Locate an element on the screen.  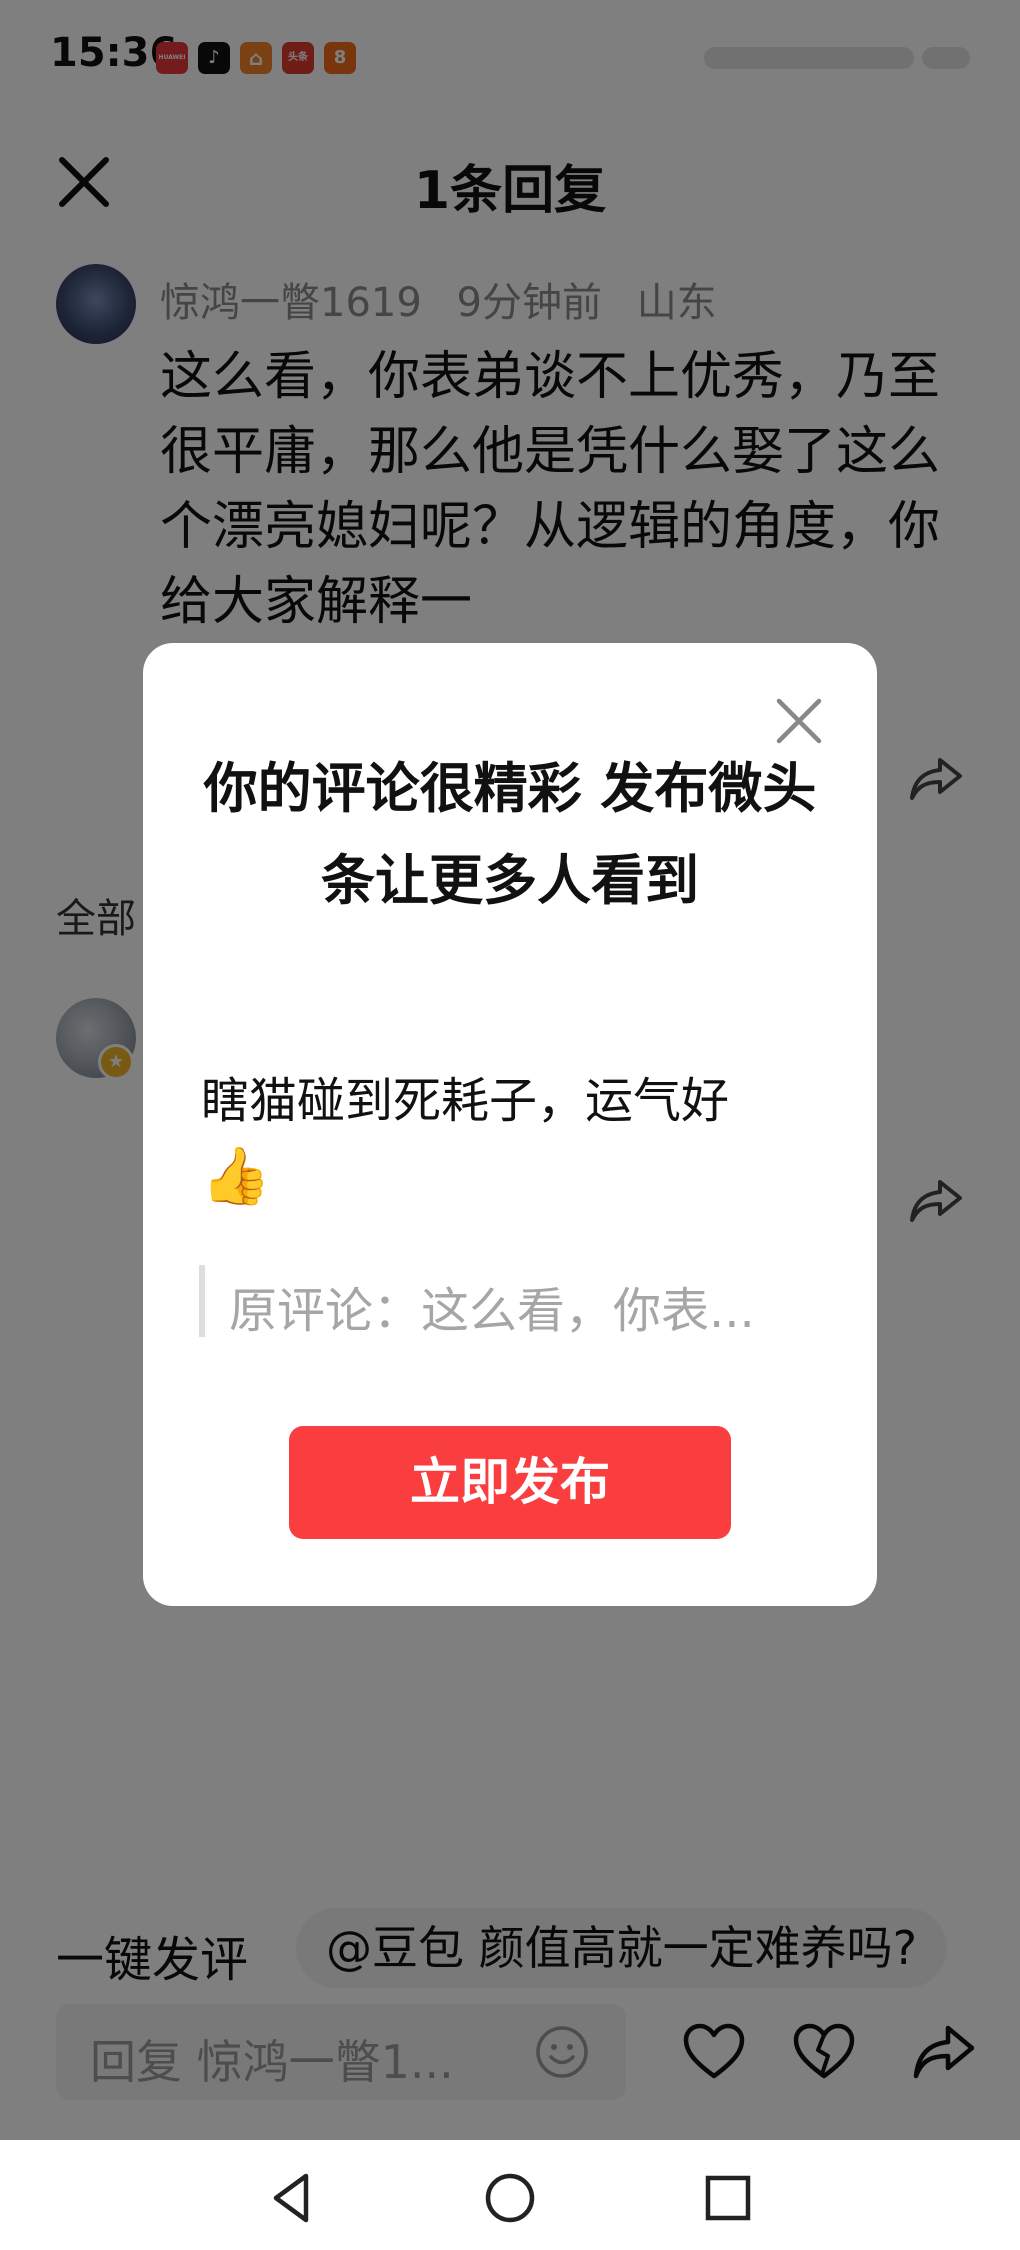
system-nav-bar is located at coordinates (510, 2195).